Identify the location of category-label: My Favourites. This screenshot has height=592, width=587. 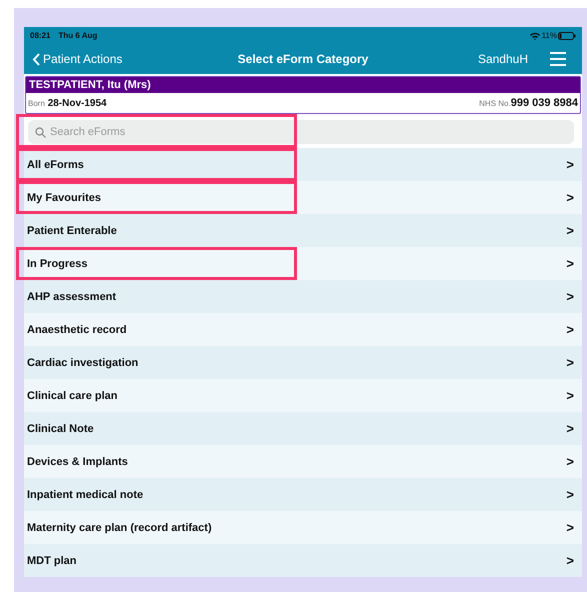
(64, 198).